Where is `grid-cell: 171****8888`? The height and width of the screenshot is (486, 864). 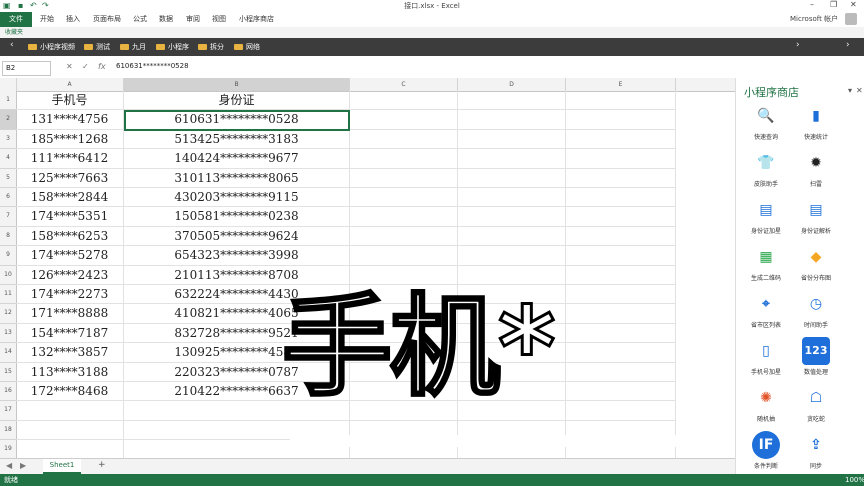
grid-cell: 171****8888 is located at coordinates (70, 314).